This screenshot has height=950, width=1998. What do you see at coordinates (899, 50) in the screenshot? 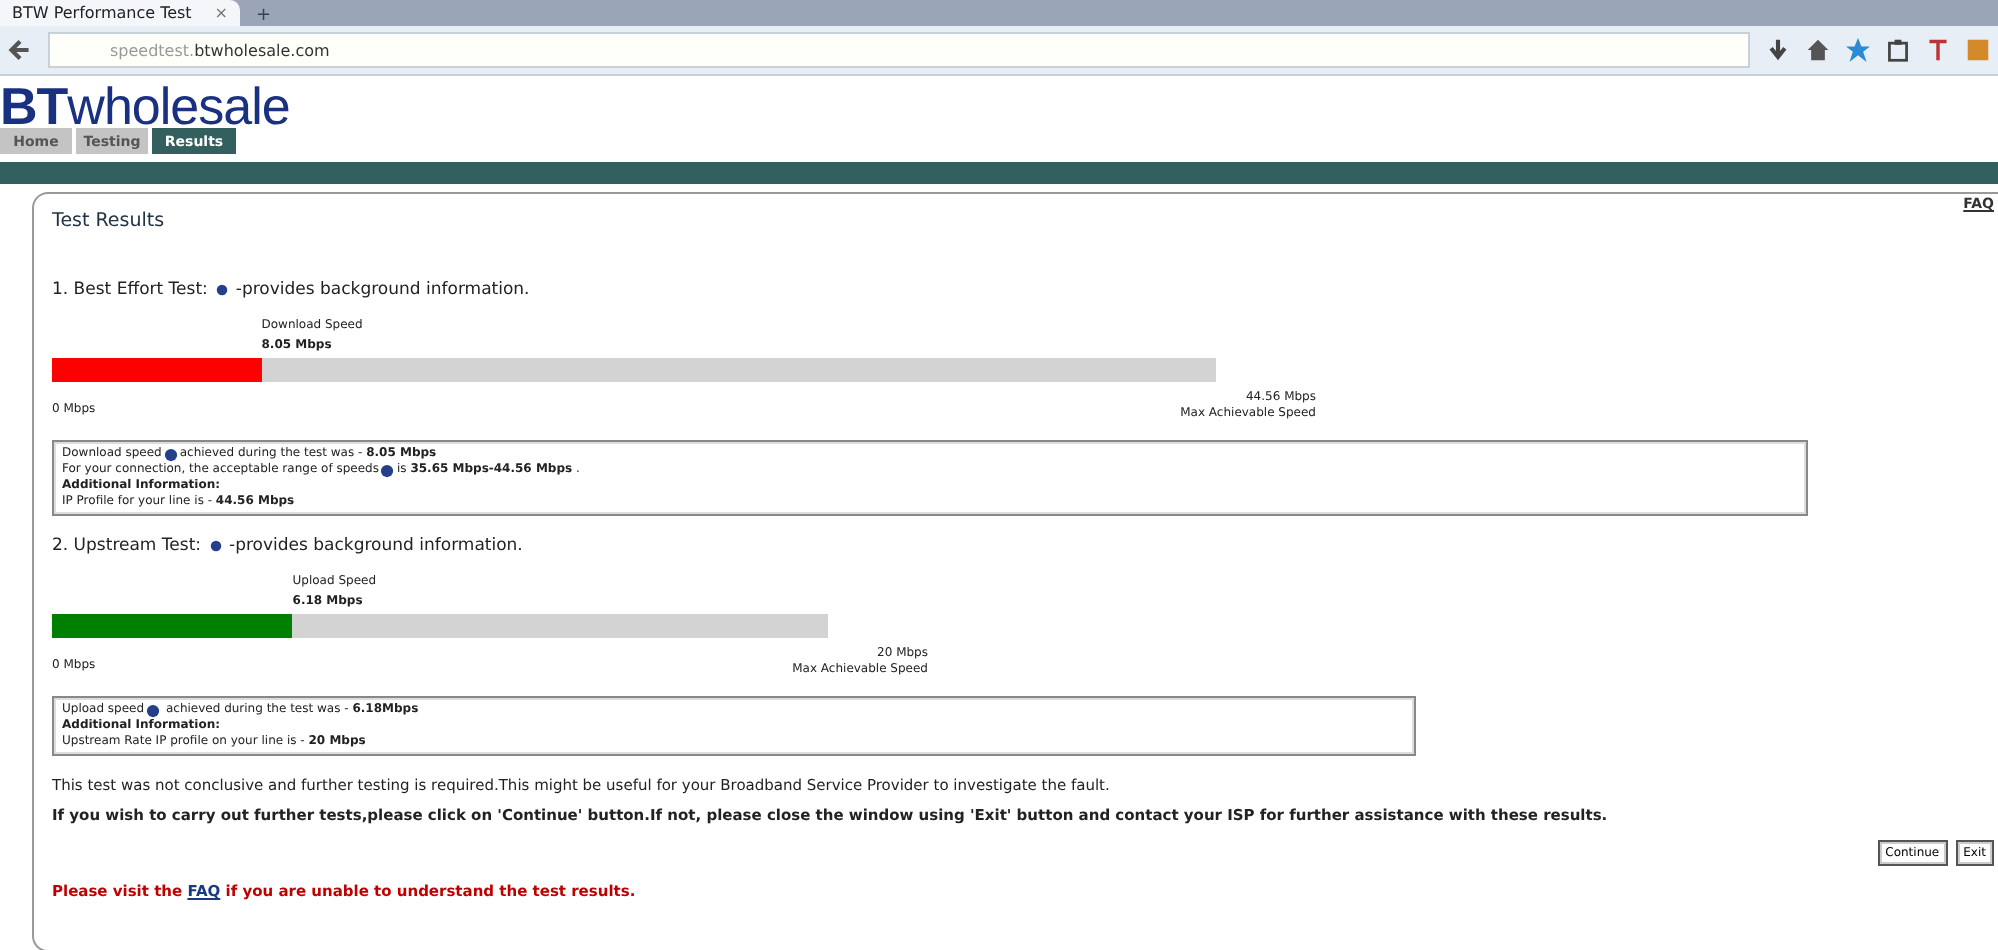
I see `address-bar: speedtest.btwholesale.com` at bounding box center [899, 50].